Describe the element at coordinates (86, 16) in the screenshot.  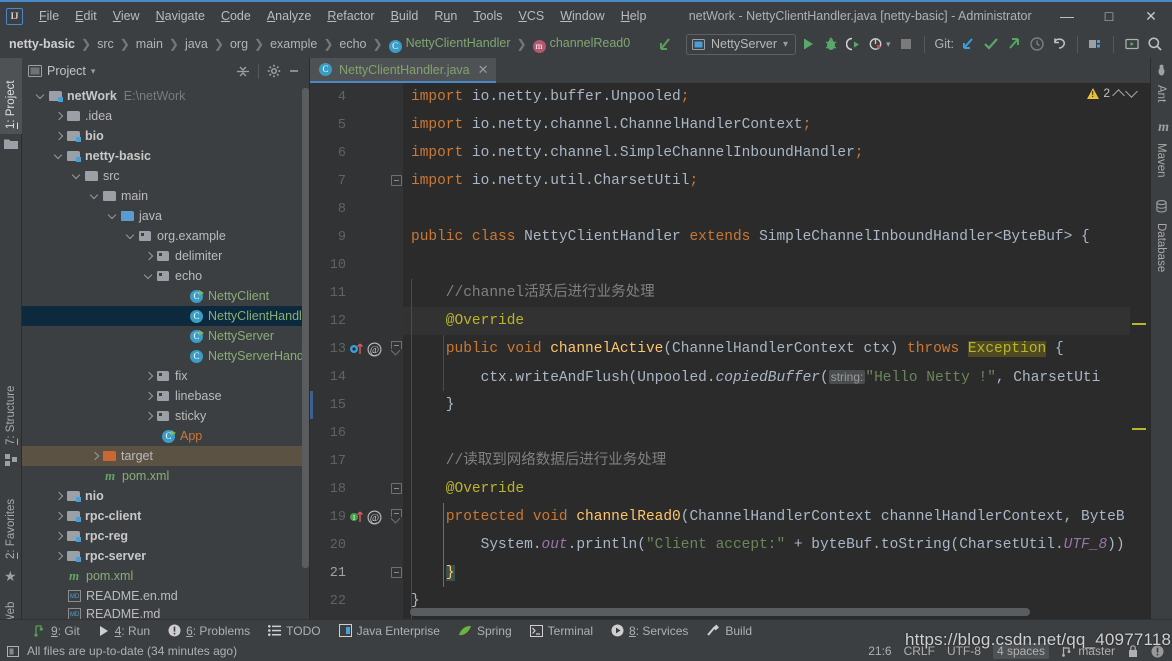
I see `menu-edit: Edit` at that location.